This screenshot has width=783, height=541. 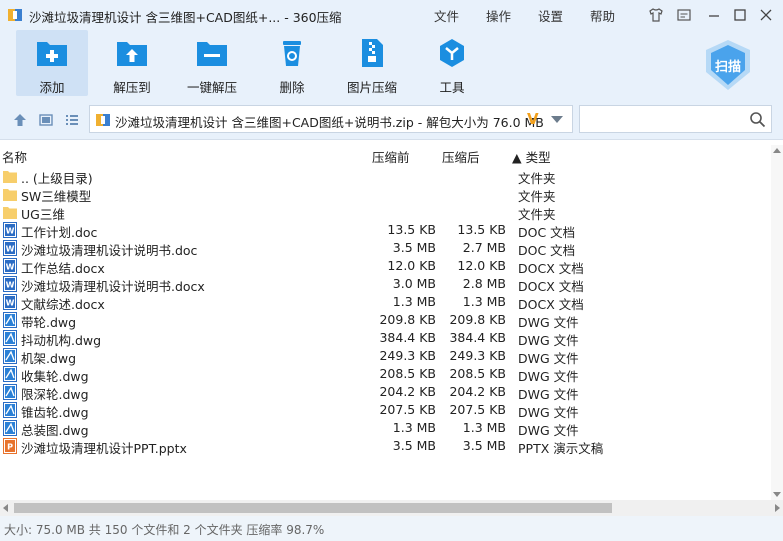 I want to click on ppt-file-icon: P, so click(x=10, y=446).